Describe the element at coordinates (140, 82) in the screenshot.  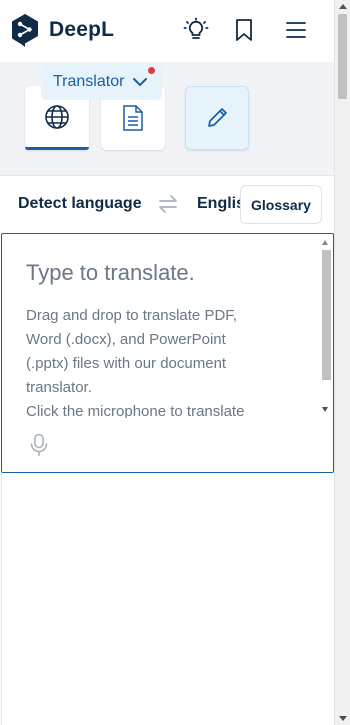
I see `chevron-down-icon` at that location.